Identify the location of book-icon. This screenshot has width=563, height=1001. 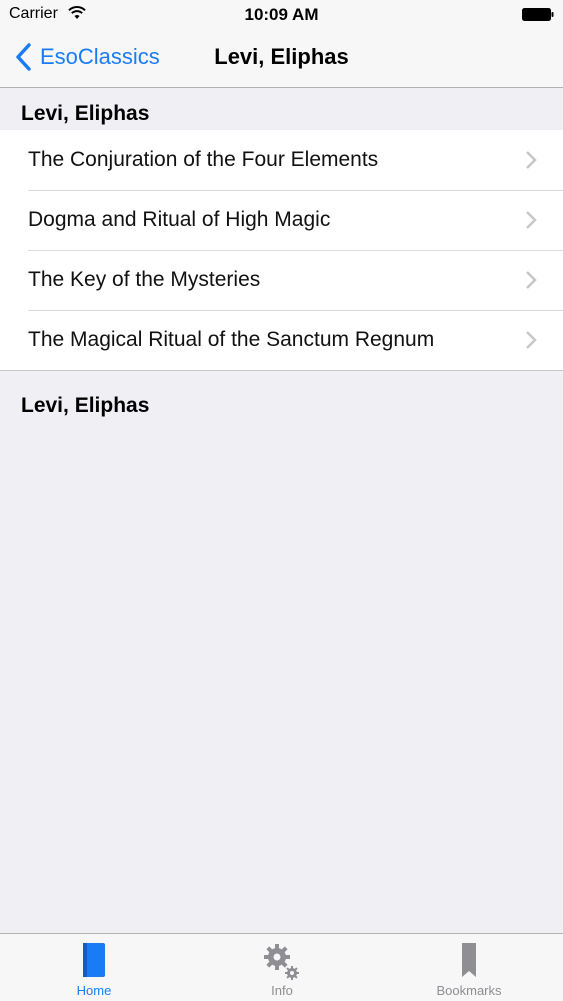
(94, 960).